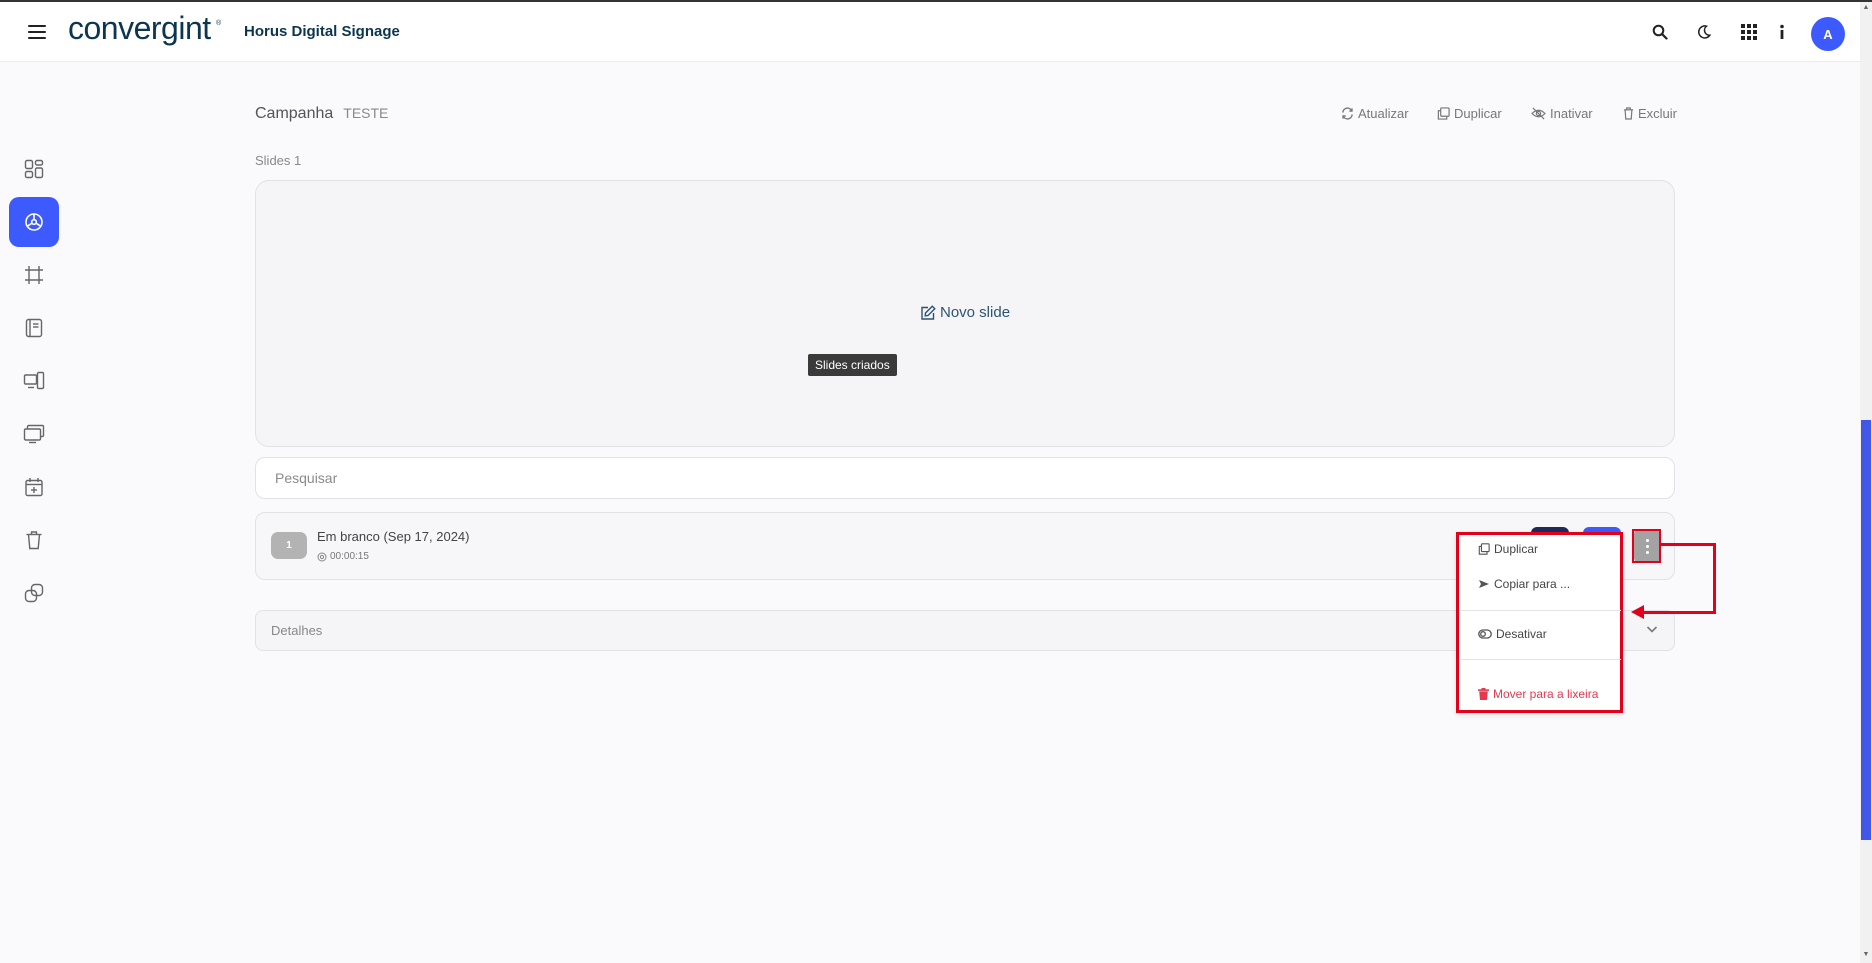 The width and height of the screenshot is (1872, 963). What do you see at coordinates (1637, 612) in the screenshot?
I see `annotation-arrow-head` at bounding box center [1637, 612].